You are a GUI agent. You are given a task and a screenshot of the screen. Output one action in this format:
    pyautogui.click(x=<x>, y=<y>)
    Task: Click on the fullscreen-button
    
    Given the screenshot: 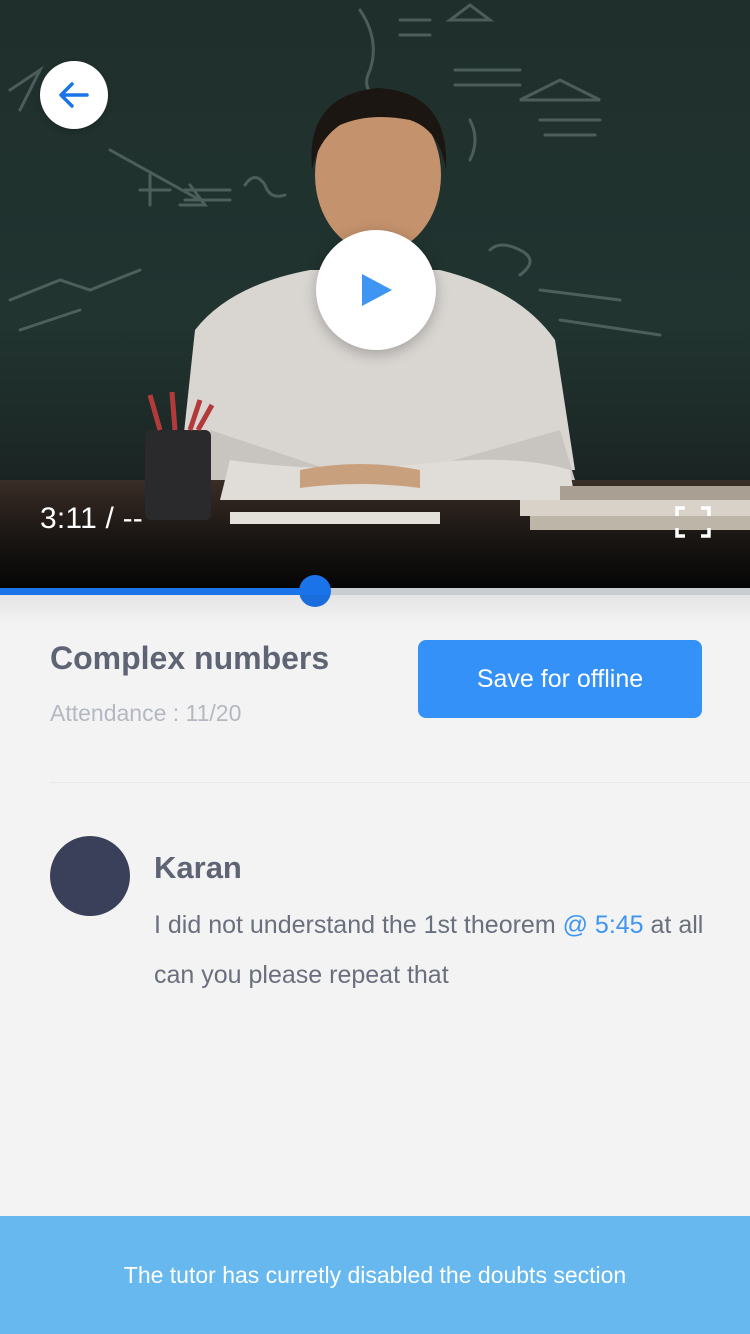 What is the action you would take?
    pyautogui.click(x=693, y=522)
    